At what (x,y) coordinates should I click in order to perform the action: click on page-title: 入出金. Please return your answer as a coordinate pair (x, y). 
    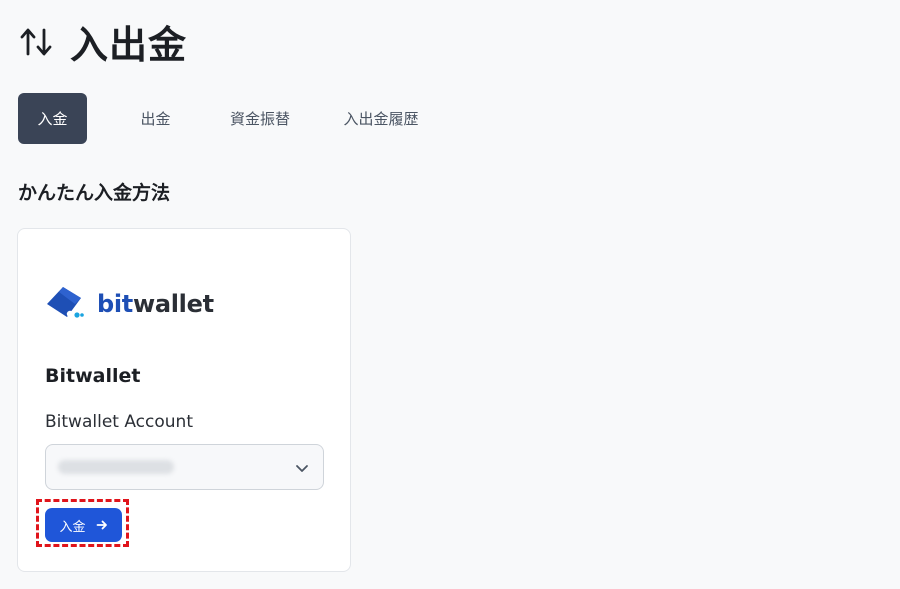
    Looking at the image, I should click on (129, 45).